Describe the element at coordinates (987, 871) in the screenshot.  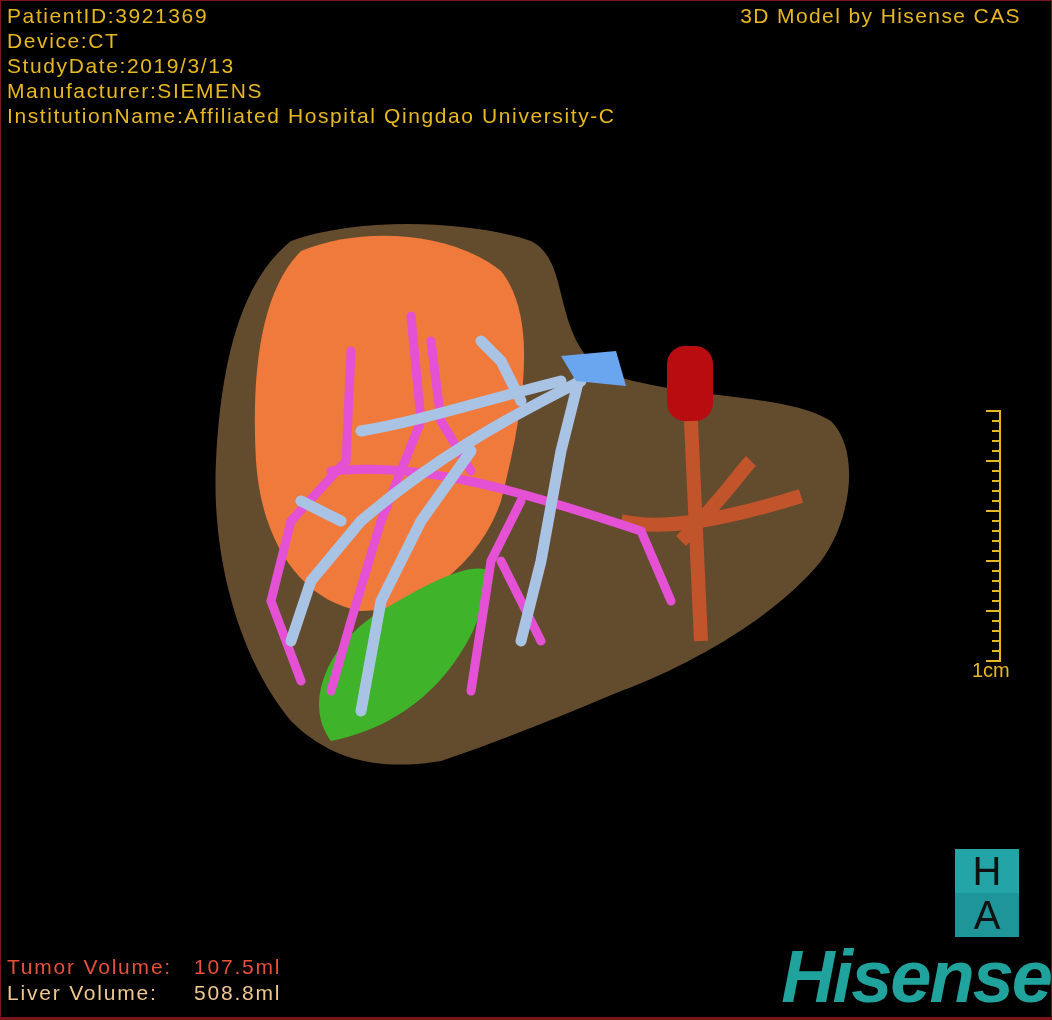
I see `logo-tile: H` at that location.